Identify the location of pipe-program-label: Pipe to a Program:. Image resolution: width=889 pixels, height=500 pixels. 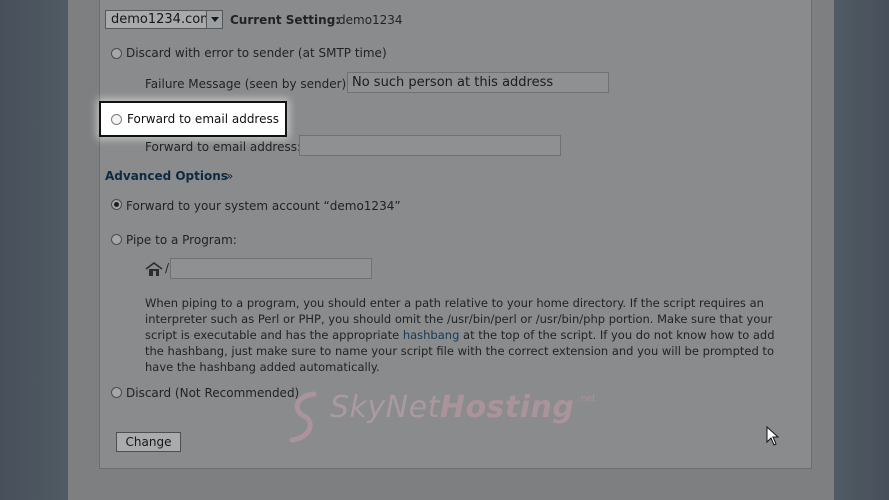
(181, 240).